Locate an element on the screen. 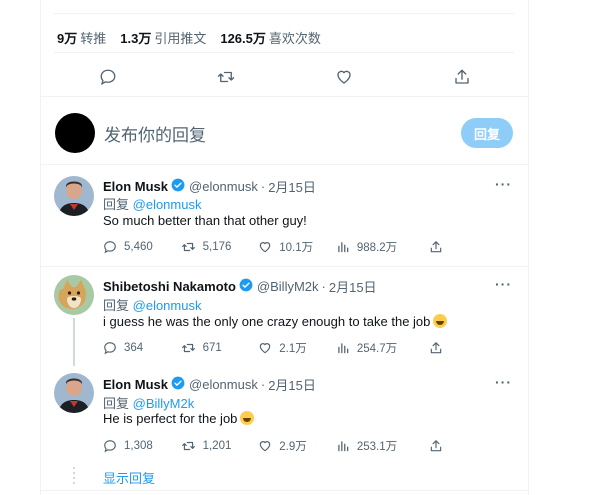 The image size is (600, 495). reply-input: 发布你的回复 is located at coordinates (155, 133).